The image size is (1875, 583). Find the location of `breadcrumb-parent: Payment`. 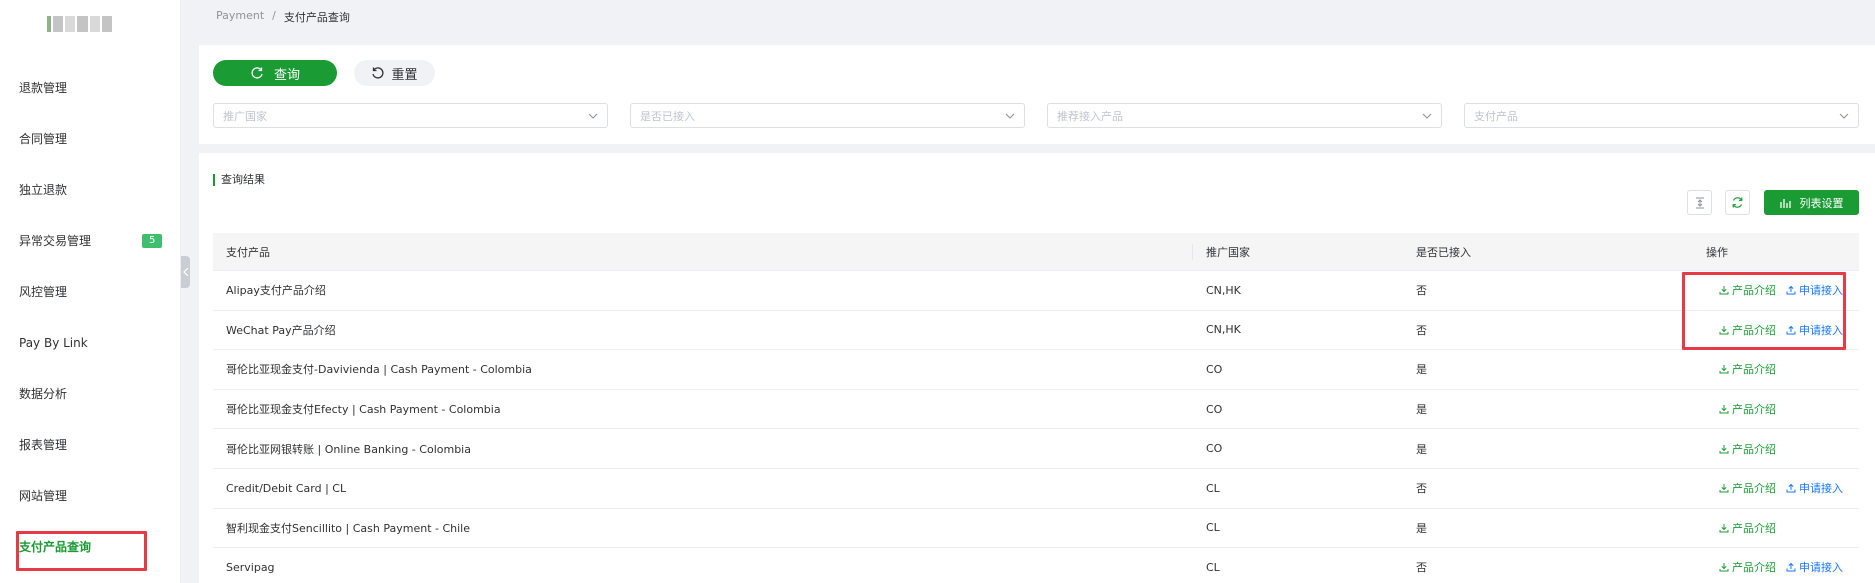

breadcrumb-parent: Payment is located at coordinates (240, 17).